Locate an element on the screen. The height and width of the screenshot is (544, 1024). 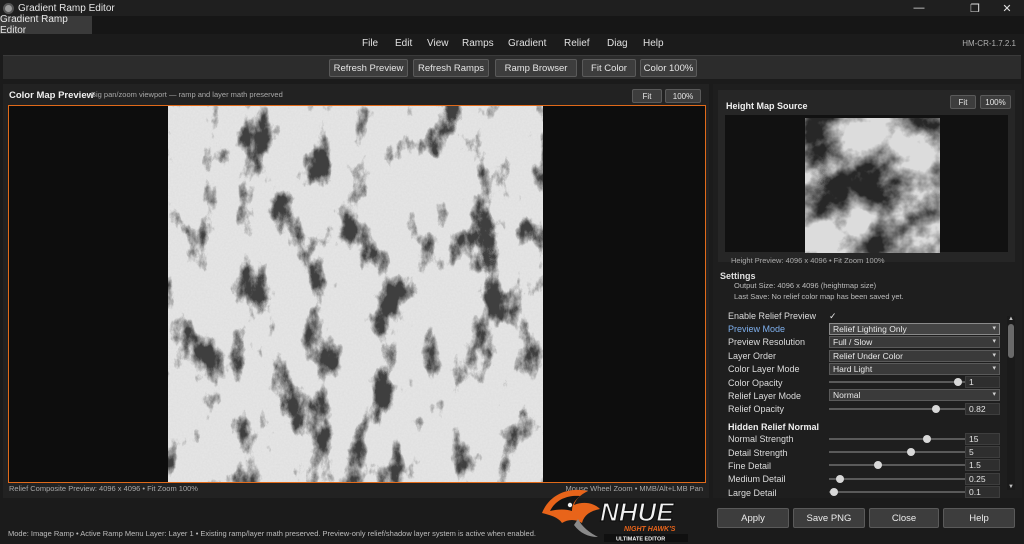
menu-view: View is located at coordinates (438, 44).